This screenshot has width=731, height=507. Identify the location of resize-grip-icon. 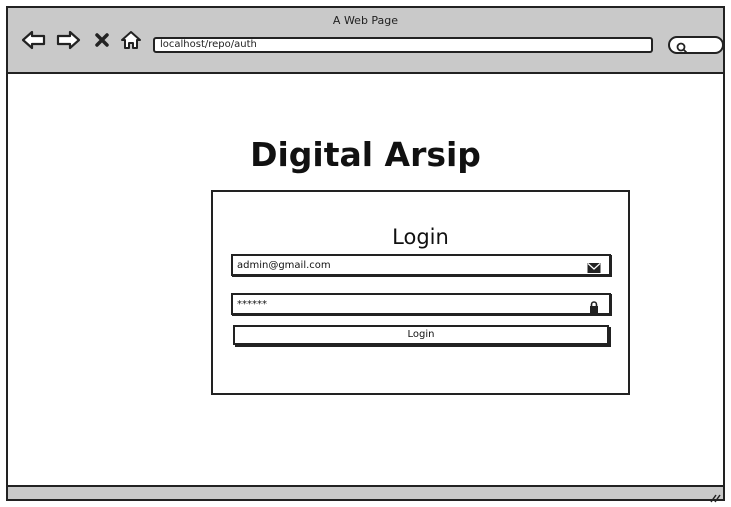
(715, 495).